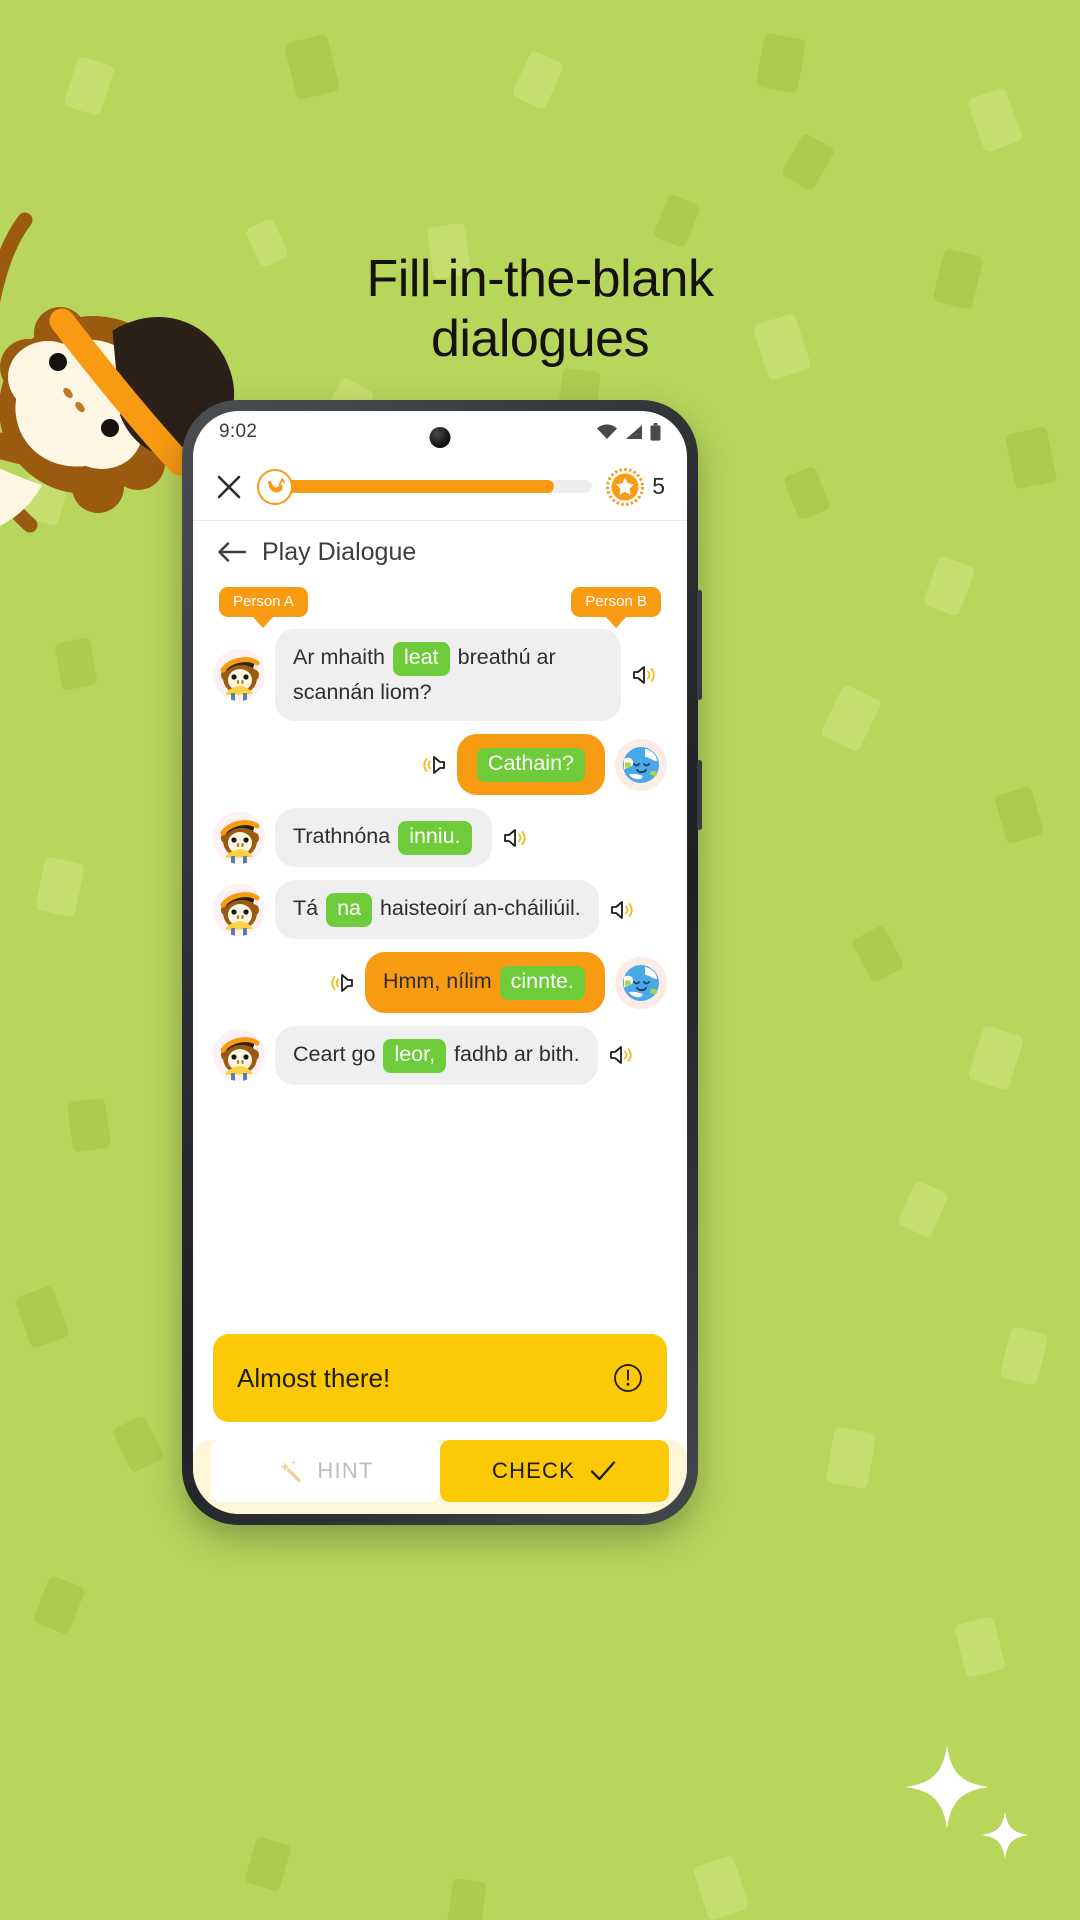 The width and height of the screenshot is (1080, 1920). I want to click on speaker-tag-person-a: Person A, so click(263, 602).